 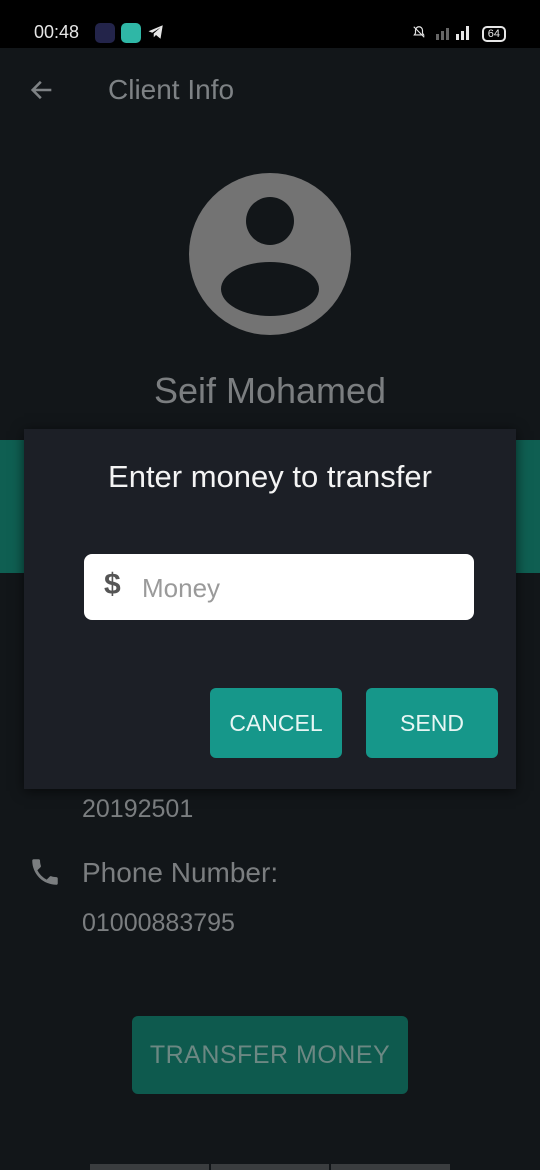 What do you see at coordinates (105, 33) in the screenshot?
I see `app-notification-icon` at bounding box center [105, 33].